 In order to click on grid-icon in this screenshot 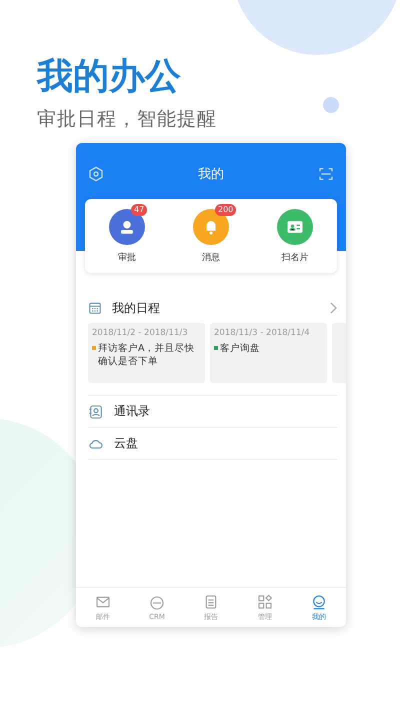, I will do `click(265, 602)`.